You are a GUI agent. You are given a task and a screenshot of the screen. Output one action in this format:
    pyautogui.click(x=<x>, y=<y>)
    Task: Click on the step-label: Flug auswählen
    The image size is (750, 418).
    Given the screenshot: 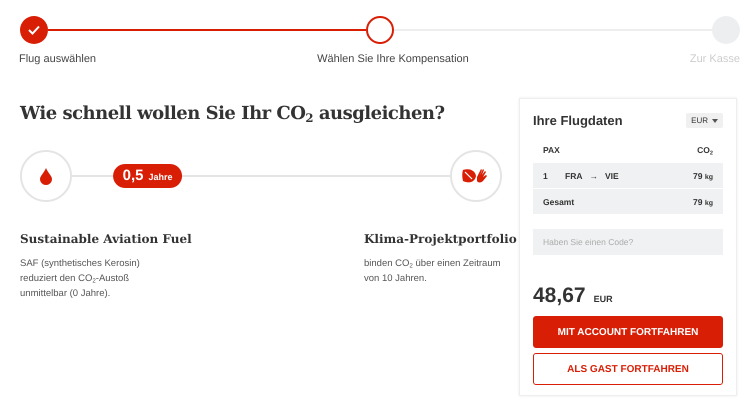 What is the action you would take?
    pyautogui.click(x=57, y=59)
    